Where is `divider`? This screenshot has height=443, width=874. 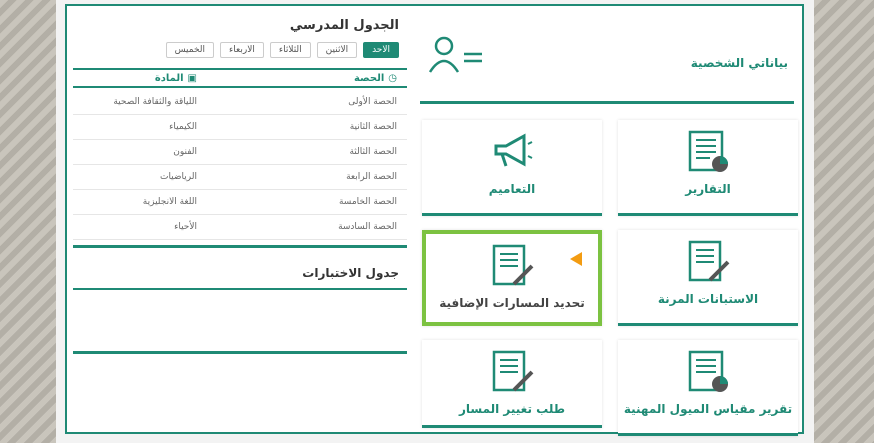 divider is located at coordinates (240, 289).